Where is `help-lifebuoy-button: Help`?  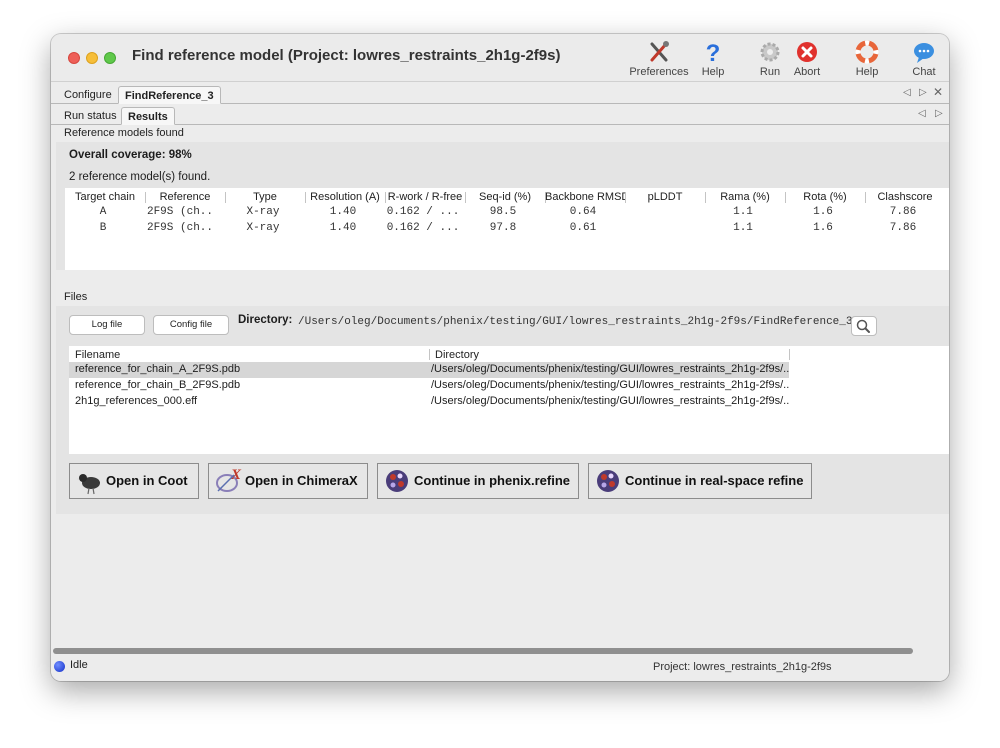
help-lifebuoy-button: Help is located at coordinates (867, 60).